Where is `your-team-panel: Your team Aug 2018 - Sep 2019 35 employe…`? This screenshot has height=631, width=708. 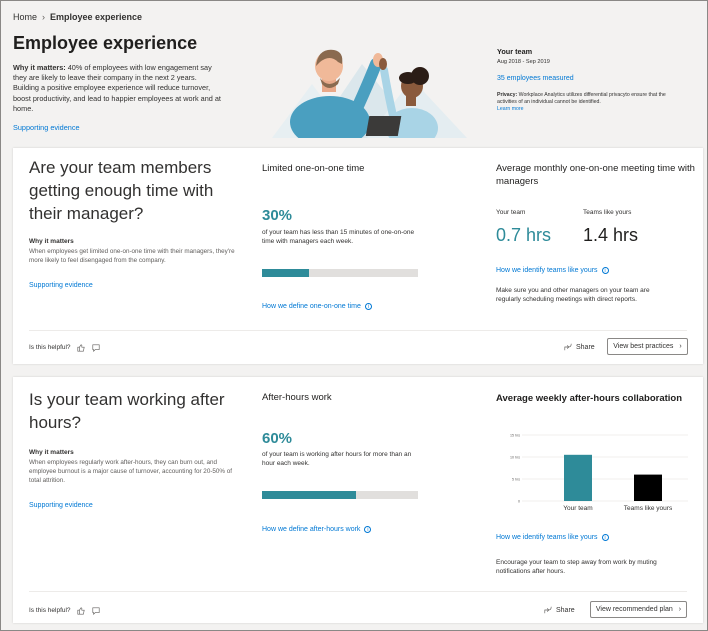
your-team-panel: Your team Aug 2018 - Sep 2019 35 employe… is located at coordinates (592, 80).